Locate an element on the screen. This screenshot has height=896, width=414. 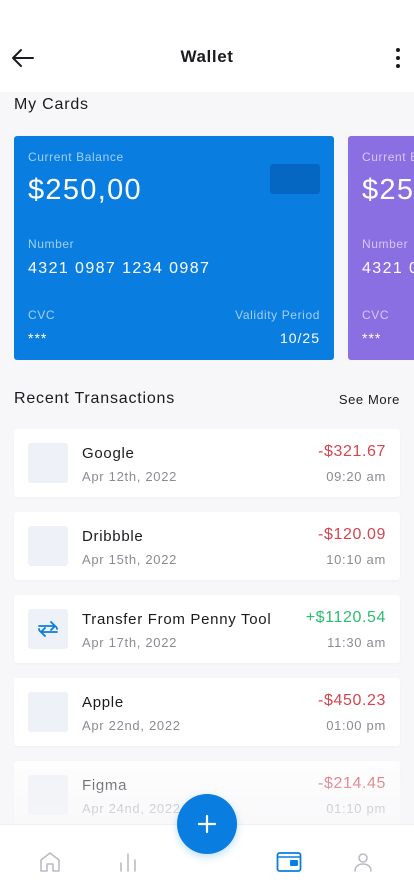
plus-icon is located at coordinates (207, 824).